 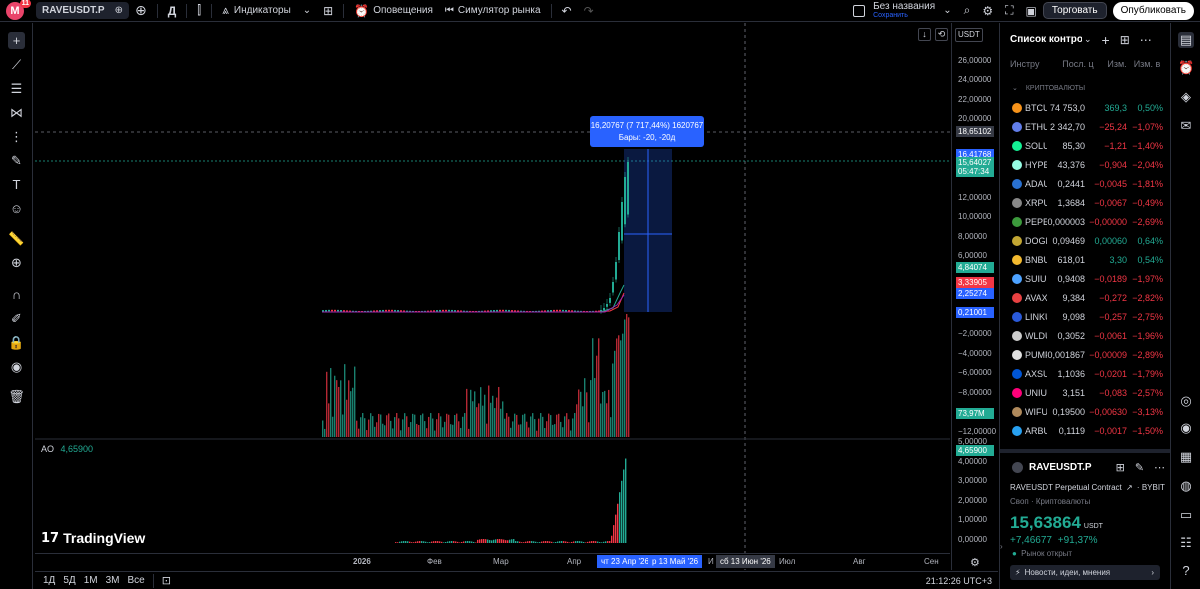 I want to click on crosshair-icon: +, so click(x=16, y=40).